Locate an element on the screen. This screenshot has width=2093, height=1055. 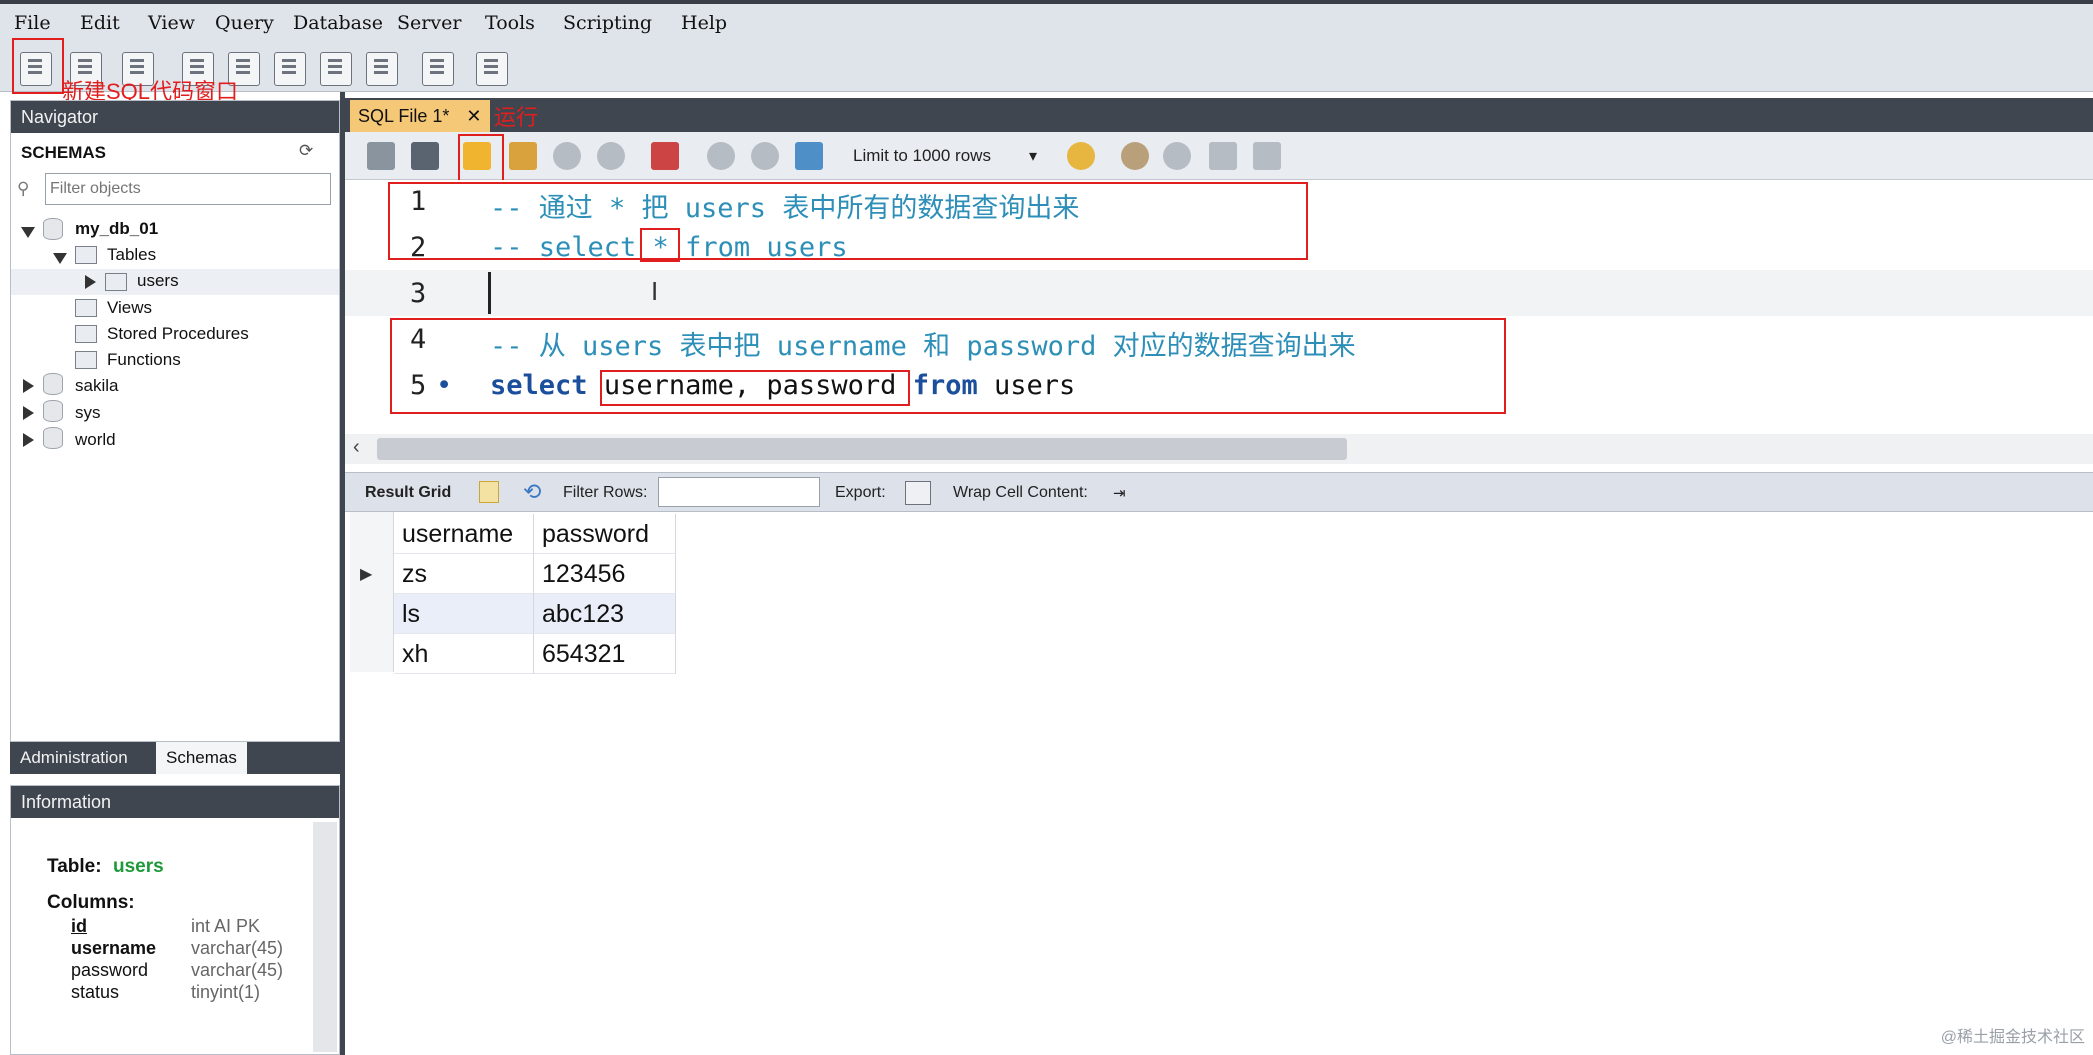
tables-folder-icon is located at coordinates (86, 255).